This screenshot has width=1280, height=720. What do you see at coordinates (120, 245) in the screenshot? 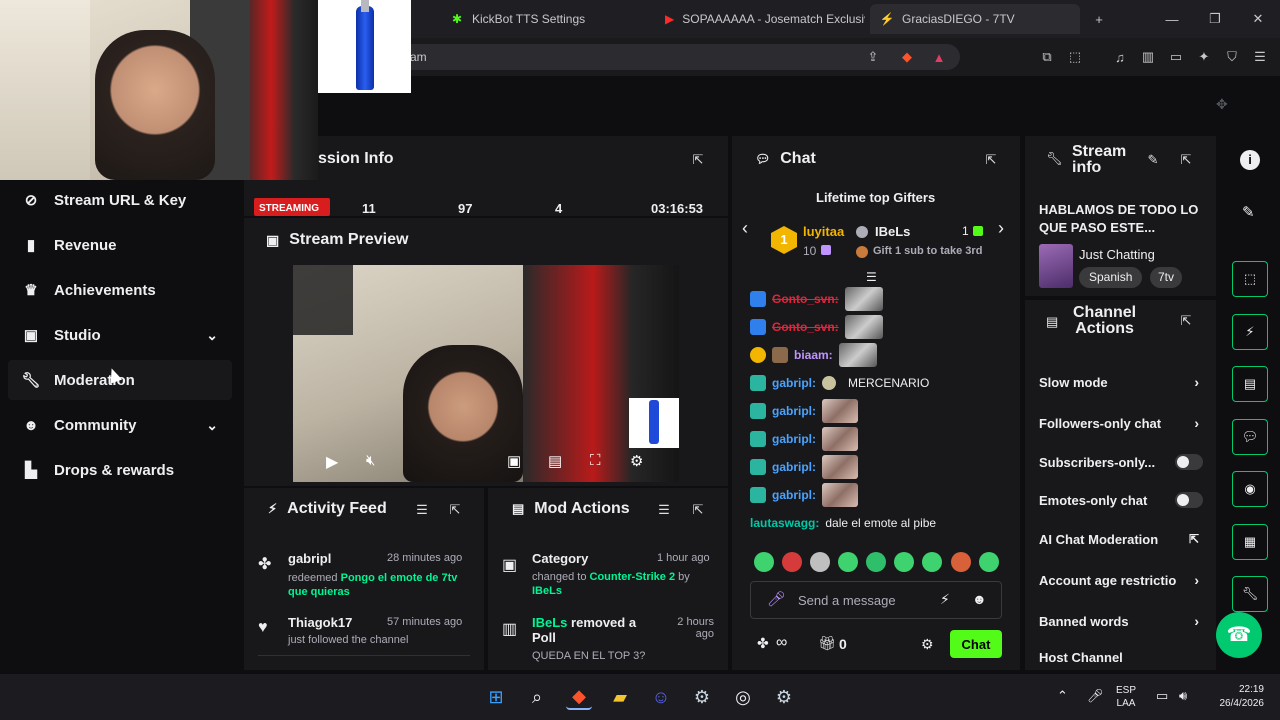
I see `sidebar-item-revenue: ▮ Revenue` at bounding box center [120, 245].